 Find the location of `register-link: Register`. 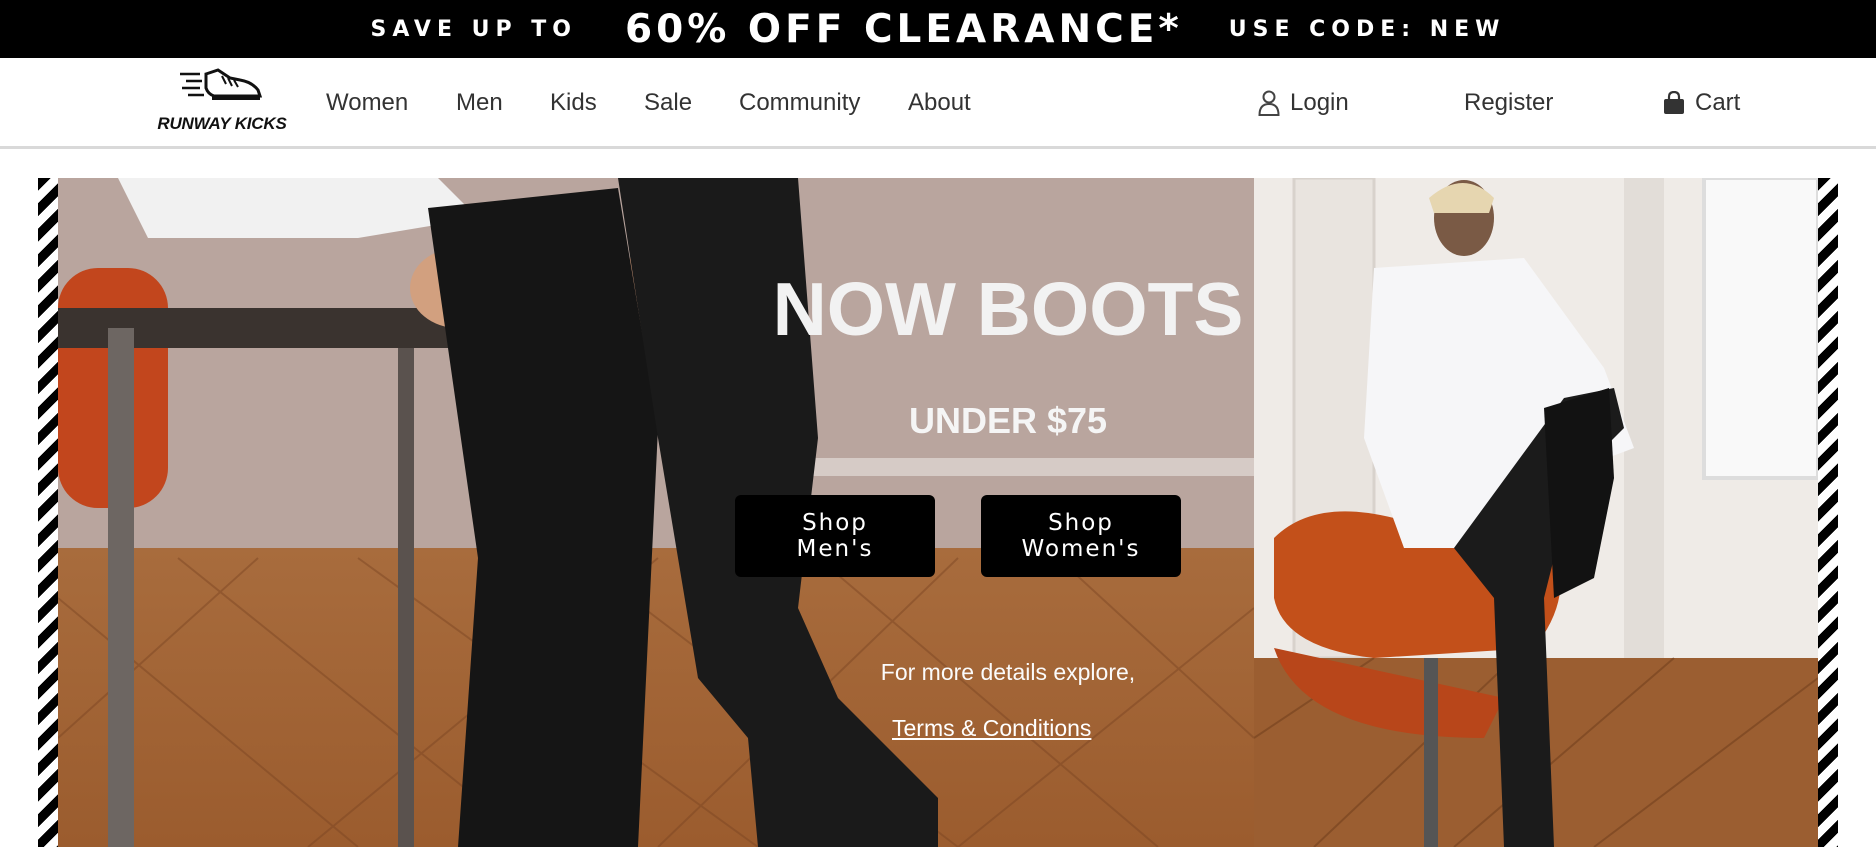

register-link: Register is located at coordinates (1508, 103).